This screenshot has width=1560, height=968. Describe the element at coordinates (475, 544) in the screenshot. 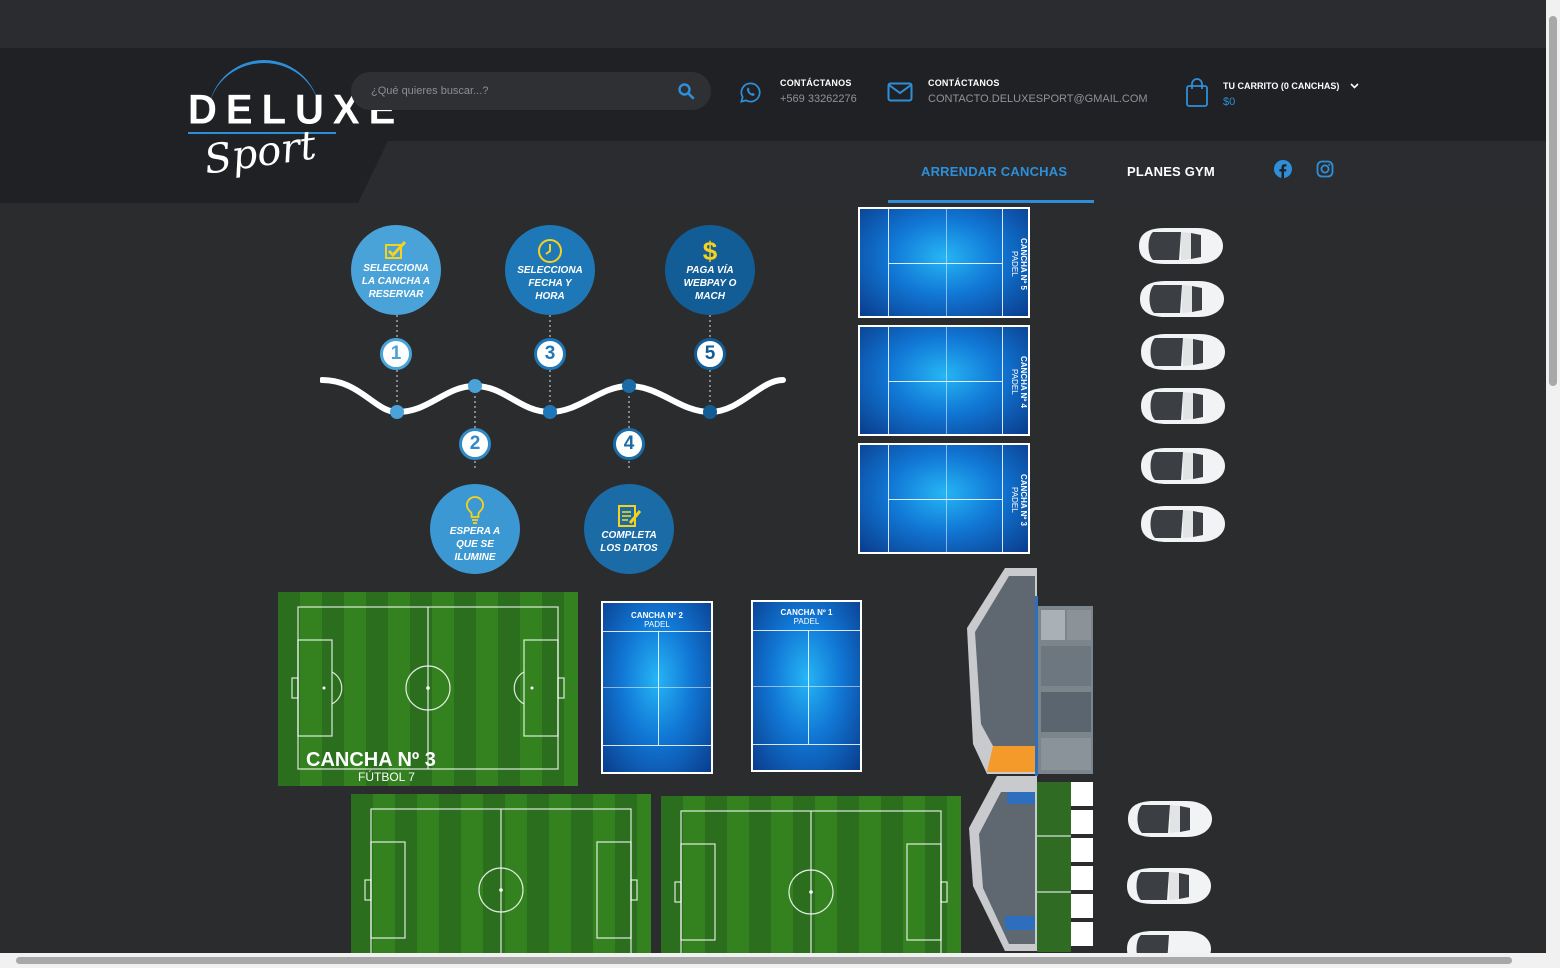

I see `step-2-text: ESPERA A QUE SE ILUMINE` at that location.